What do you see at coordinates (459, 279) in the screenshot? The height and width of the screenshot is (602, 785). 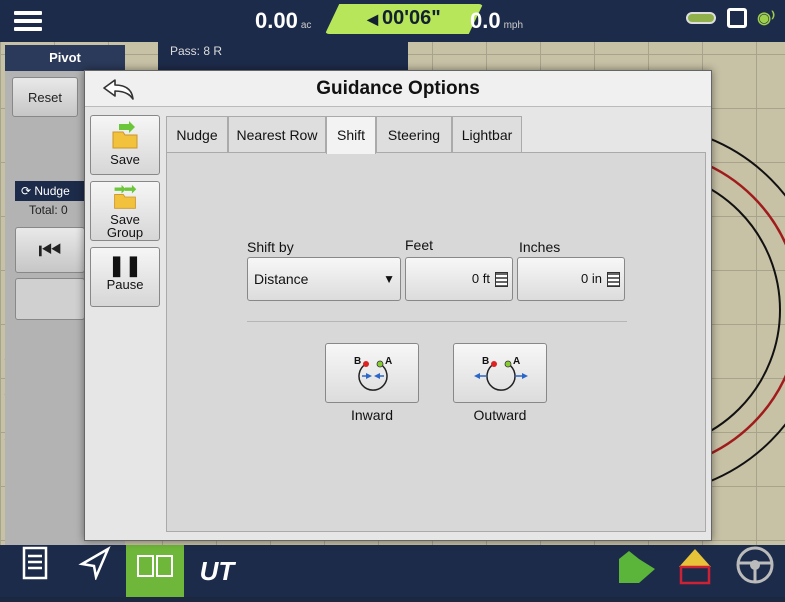 I see `feet-field: 0 ft` at bounding box center [459, 279].